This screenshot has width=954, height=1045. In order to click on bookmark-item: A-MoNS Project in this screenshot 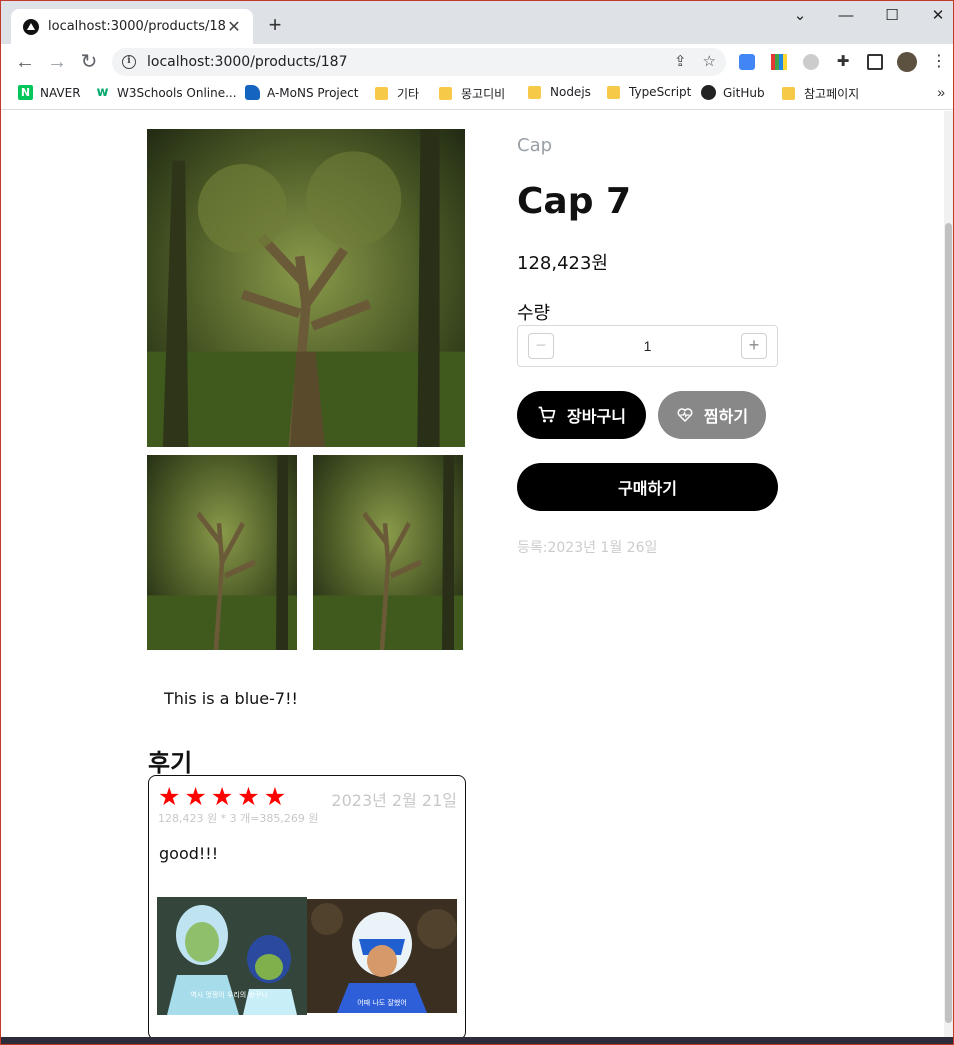, I will do `click(301, 92)`.